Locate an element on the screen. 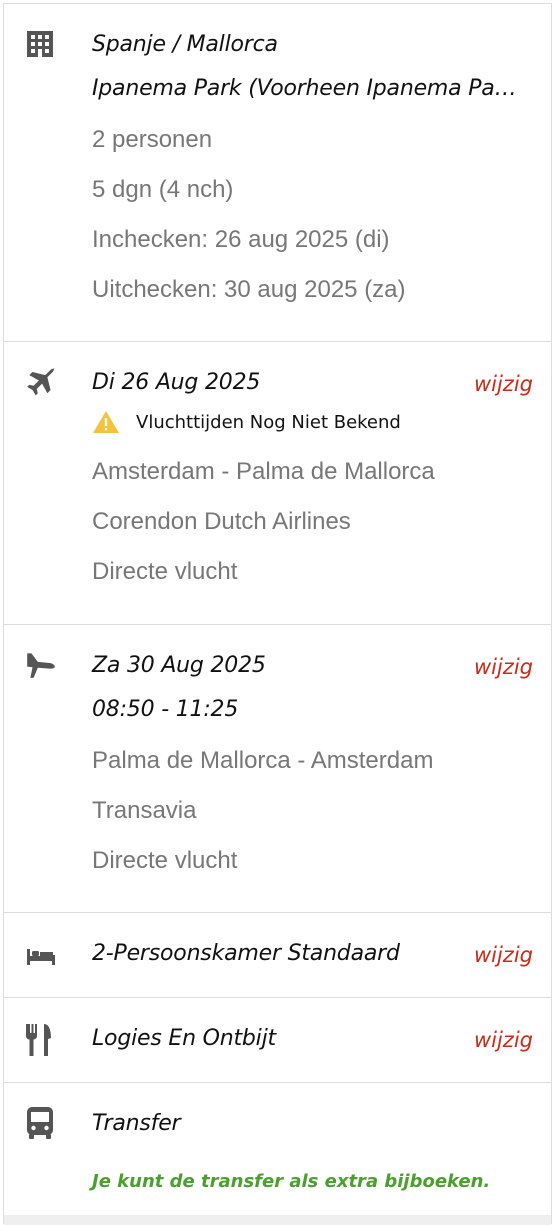 The image size is (556, 1225). transfer-note: Je kunt de transfer als extra bijboeken. is located at coordinates (291, 1181).